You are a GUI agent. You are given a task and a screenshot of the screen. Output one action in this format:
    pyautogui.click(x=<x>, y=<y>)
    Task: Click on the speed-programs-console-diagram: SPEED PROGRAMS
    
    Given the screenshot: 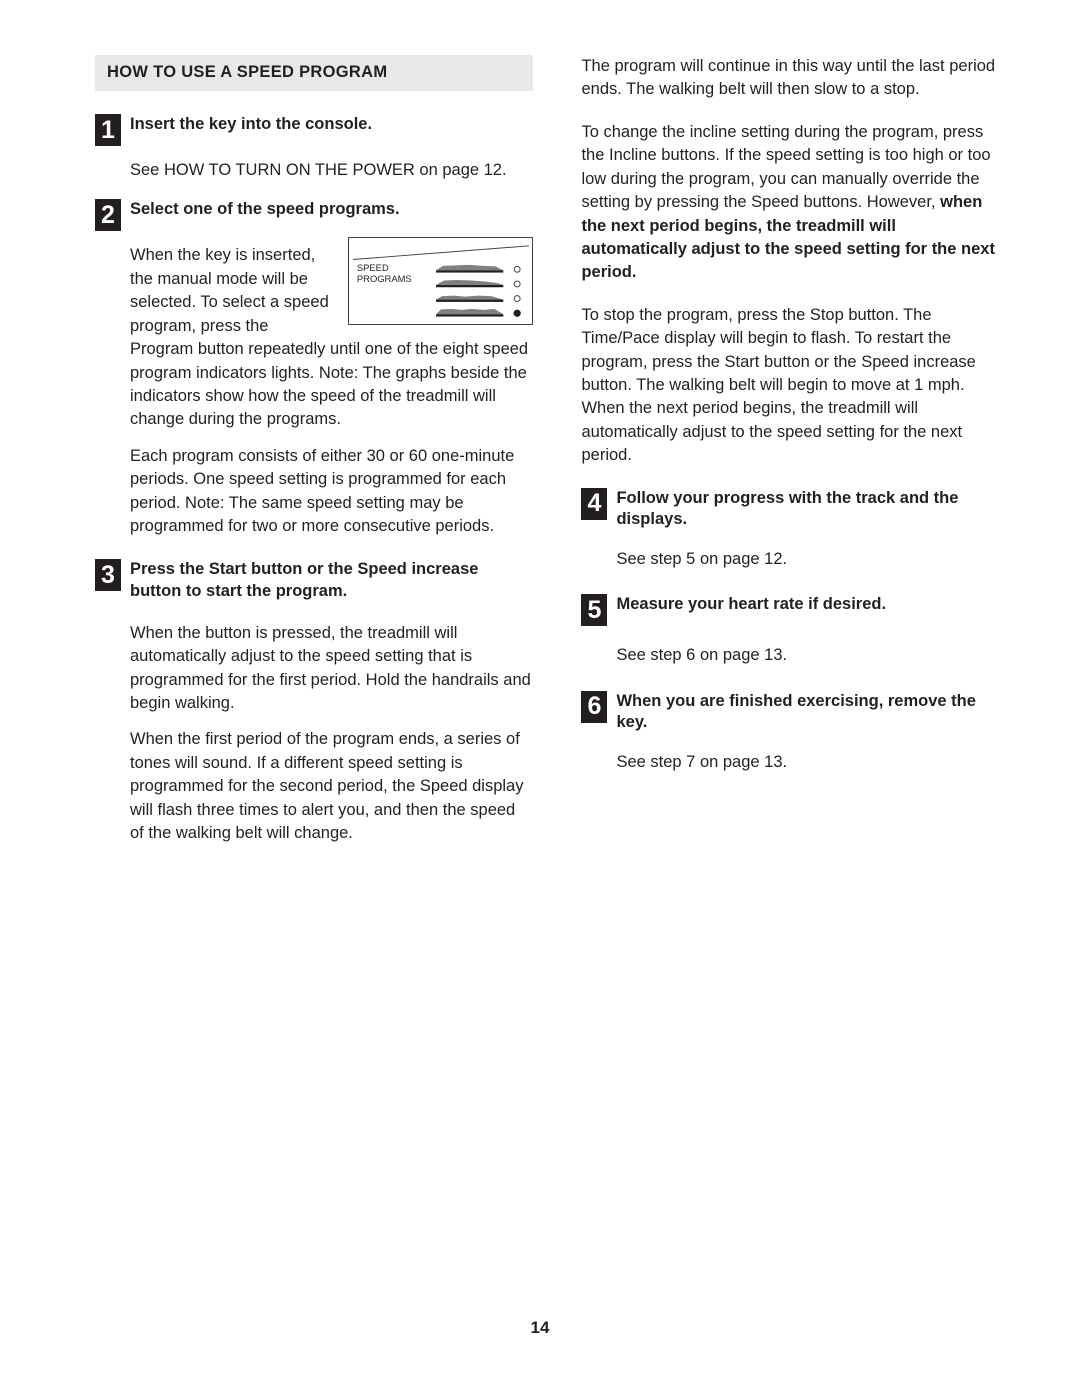 What is the action you would take?
    pyautogui.click(x=441, y=281)
    